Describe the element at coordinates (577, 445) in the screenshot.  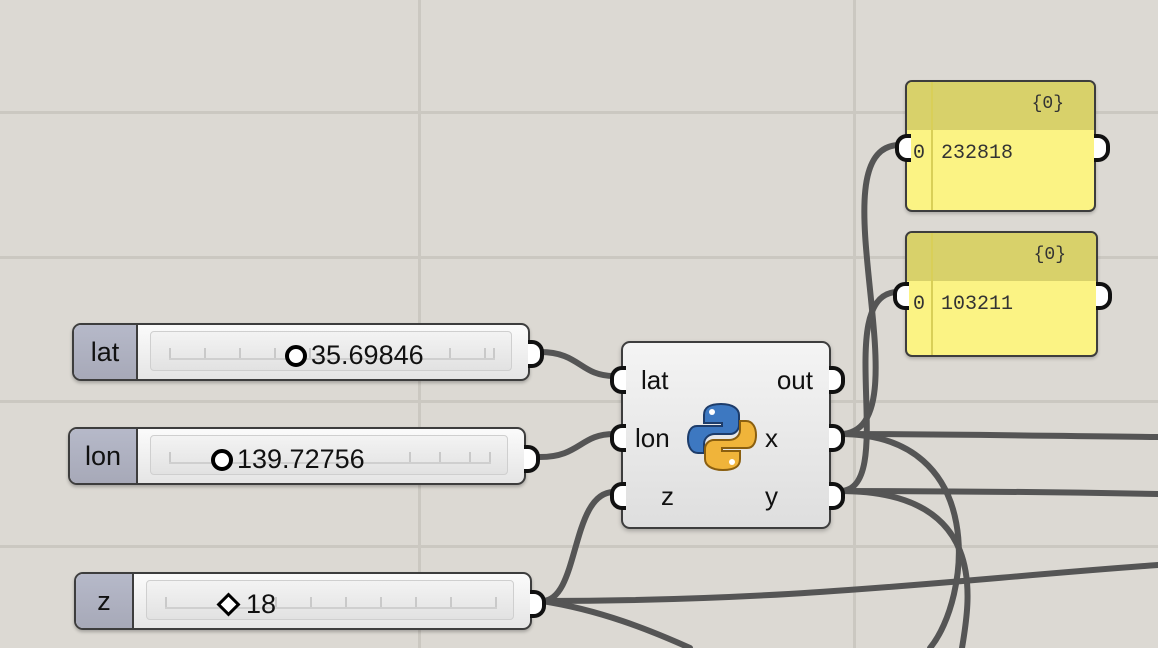
I see `wire-lon` at that location.